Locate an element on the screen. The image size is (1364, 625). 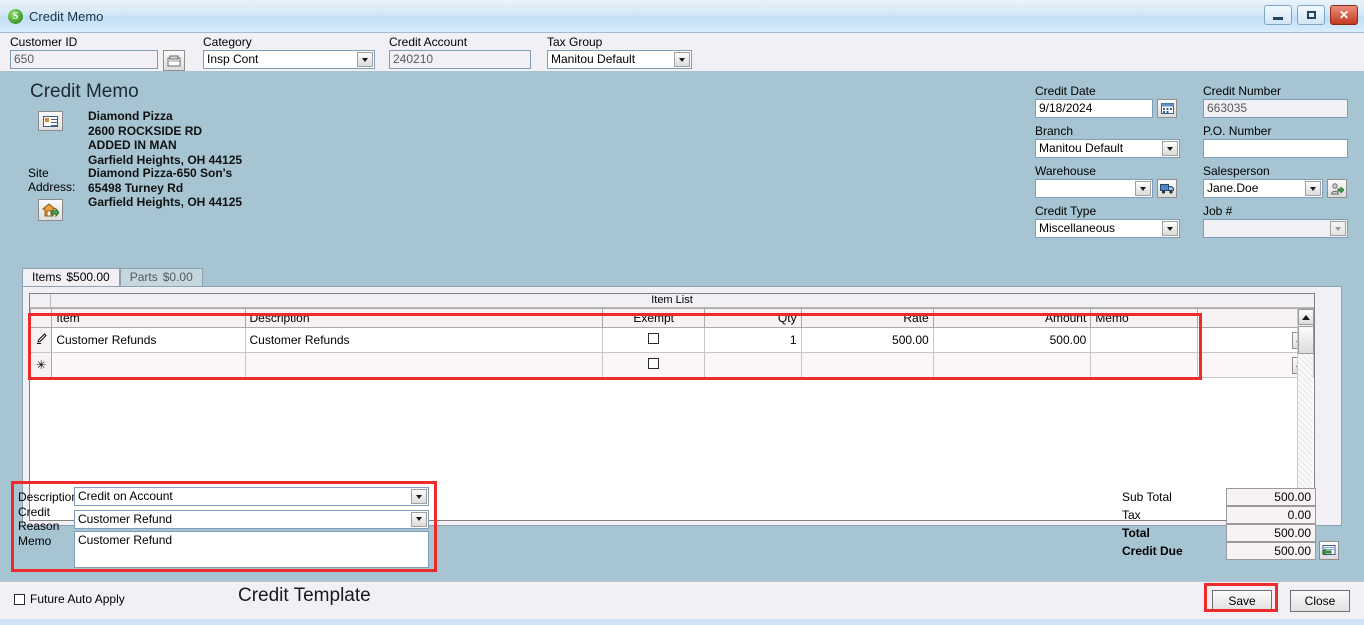
customer-id-input: 650 is located at coordinates (84, 59).